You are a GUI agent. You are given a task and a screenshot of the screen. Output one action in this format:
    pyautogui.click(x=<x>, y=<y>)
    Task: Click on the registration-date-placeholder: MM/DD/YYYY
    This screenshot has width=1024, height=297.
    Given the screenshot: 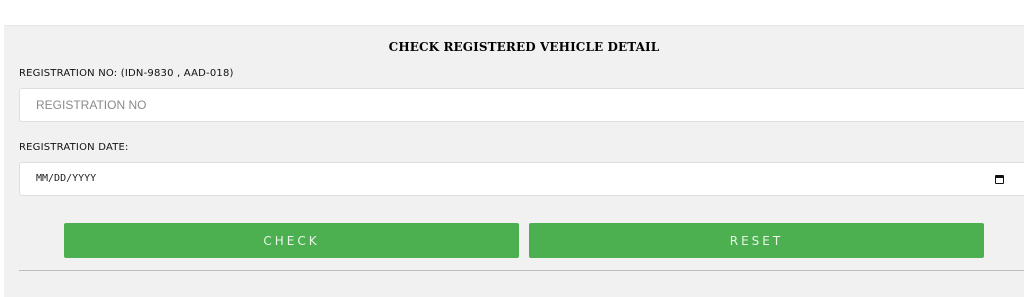 What is the action you would take?
    pyautogui.click(x=66, y=178)
    